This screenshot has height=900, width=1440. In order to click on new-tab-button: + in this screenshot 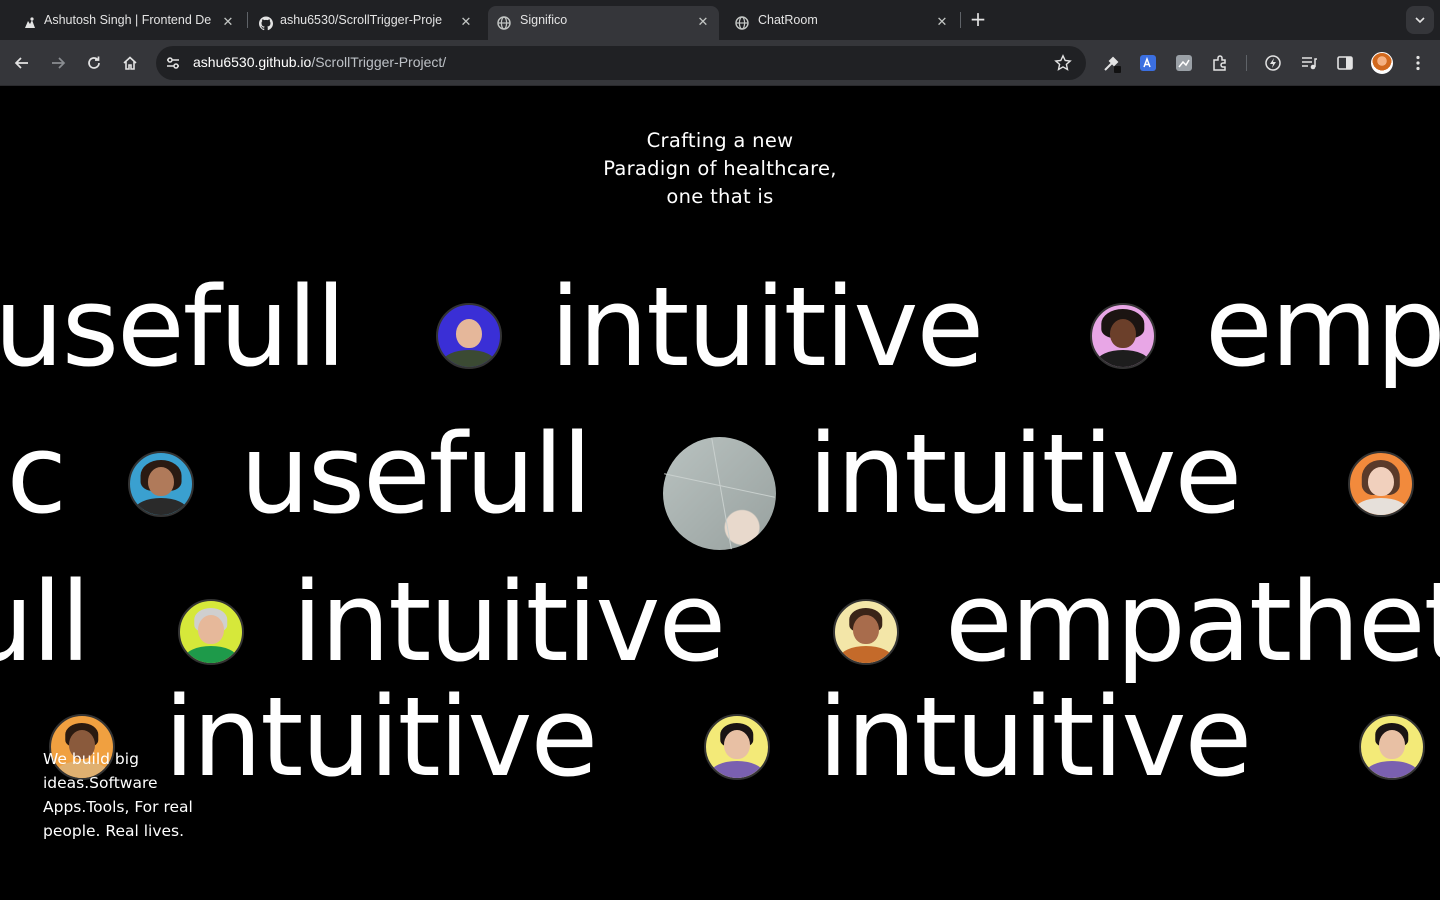, I will do `click(978, 19)`.